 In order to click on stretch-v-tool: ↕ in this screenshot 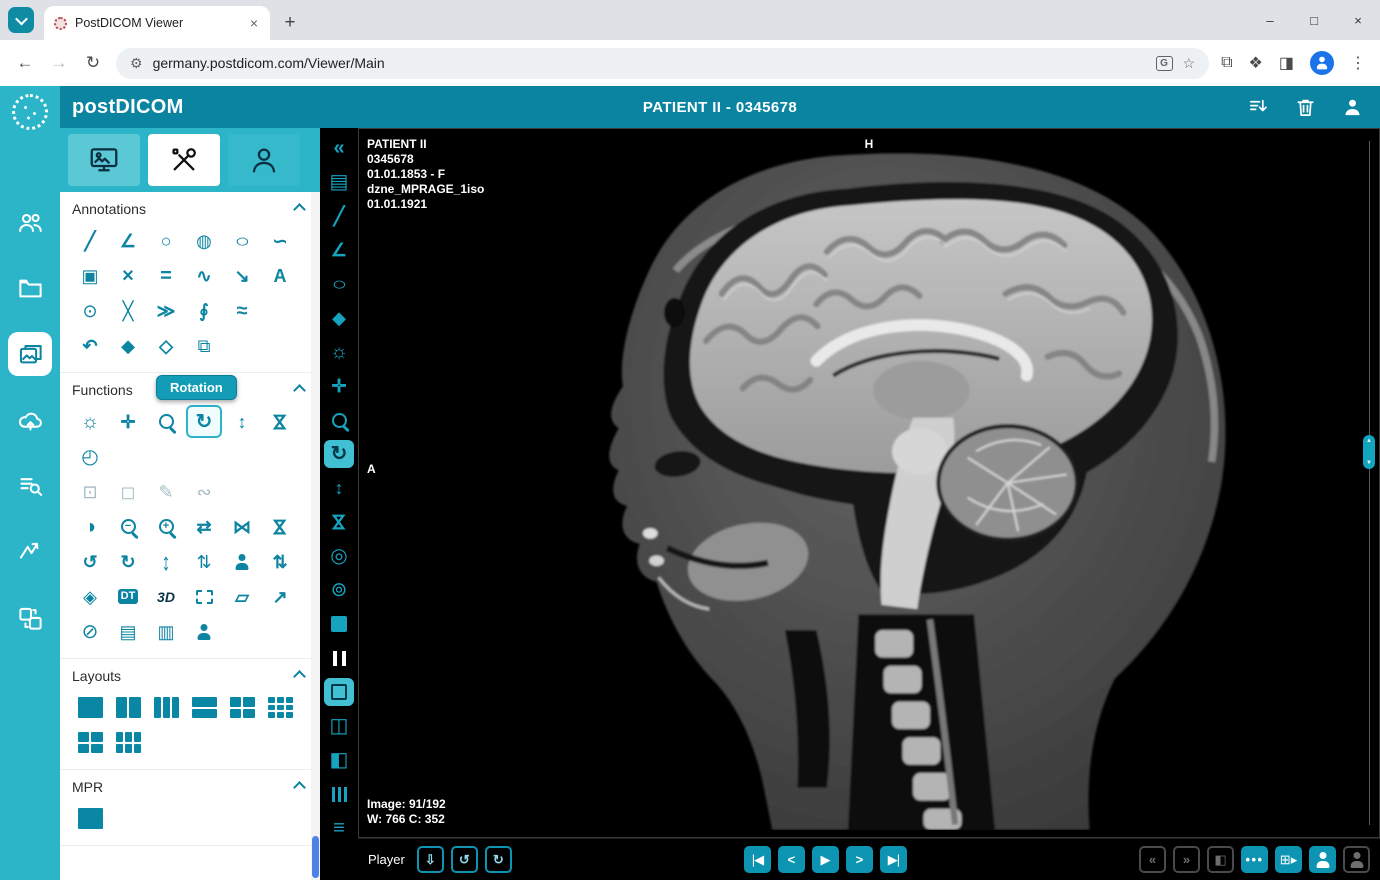, I will do `click(339, 488)`.